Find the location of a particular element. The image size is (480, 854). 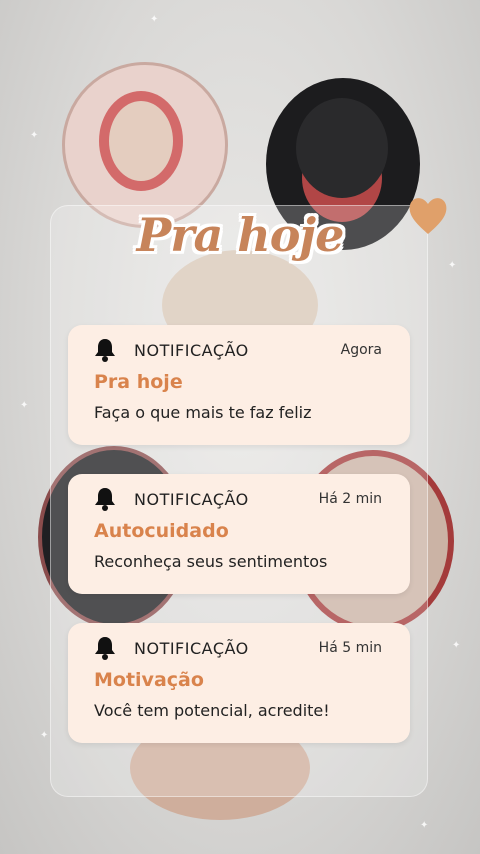

notification-time: Agora is located at coordinates (361, 350).